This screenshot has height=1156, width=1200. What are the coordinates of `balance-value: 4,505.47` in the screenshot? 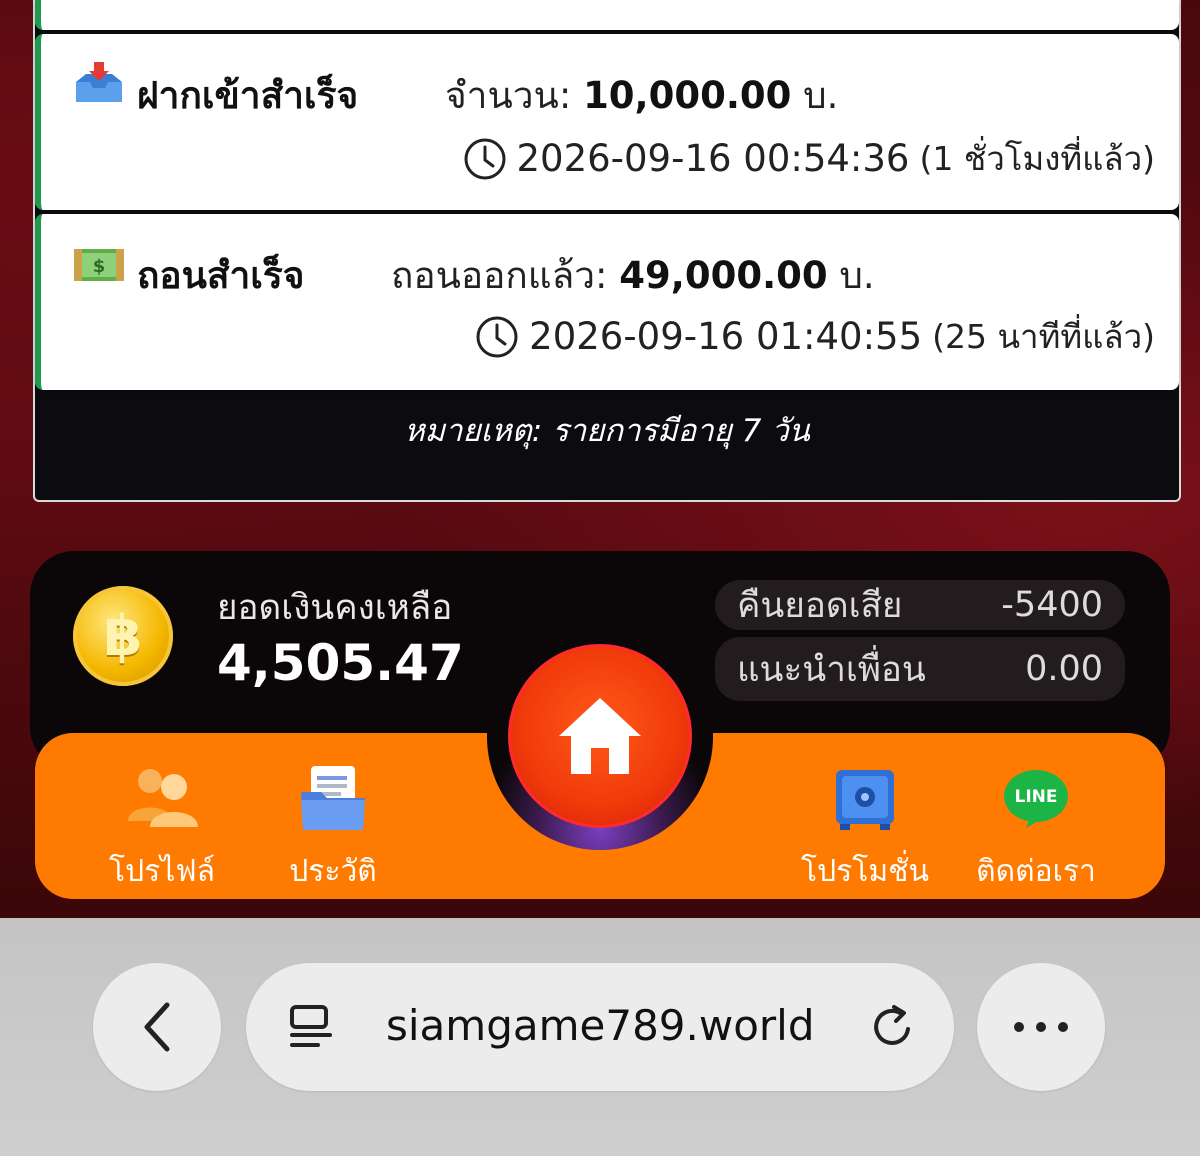 It's located at (340, 663).